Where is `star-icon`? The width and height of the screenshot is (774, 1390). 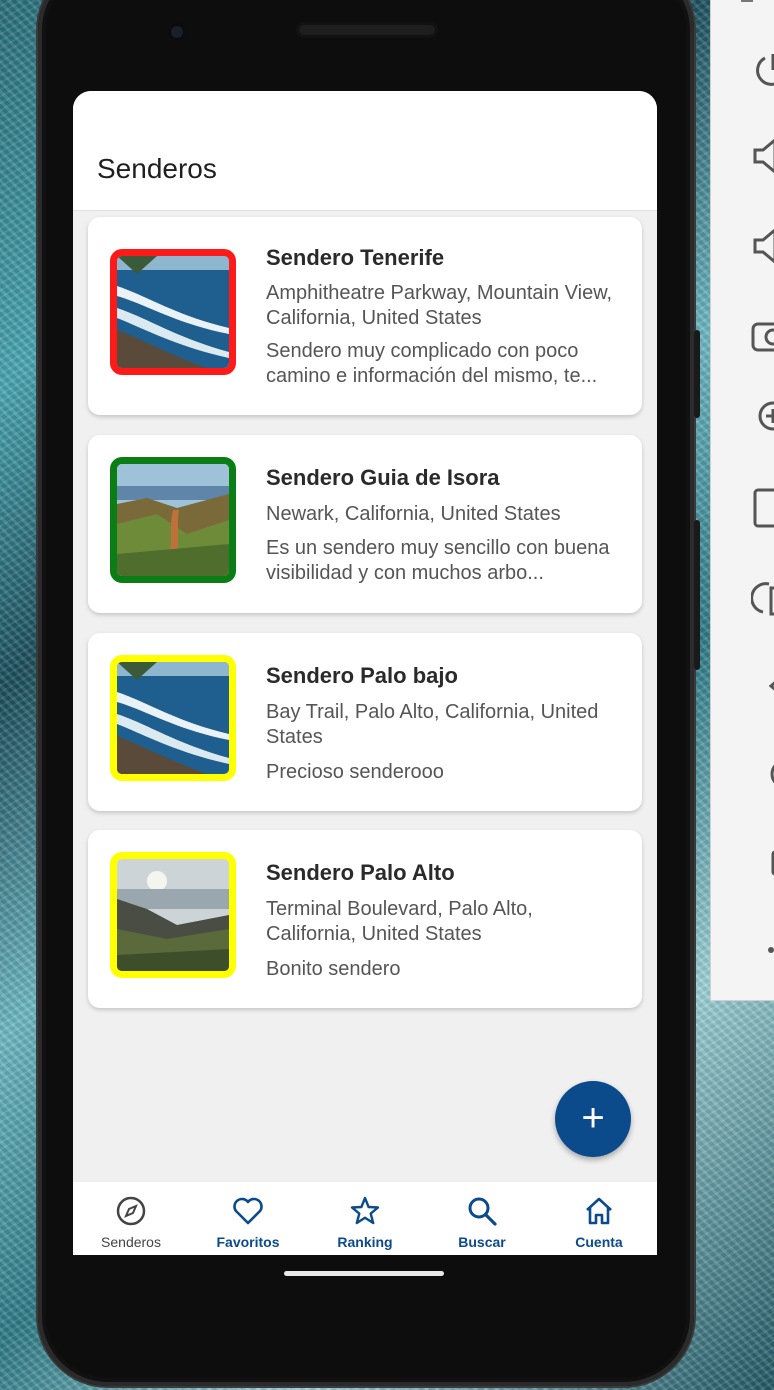 star-icon is located at coordinates (365, 1210).